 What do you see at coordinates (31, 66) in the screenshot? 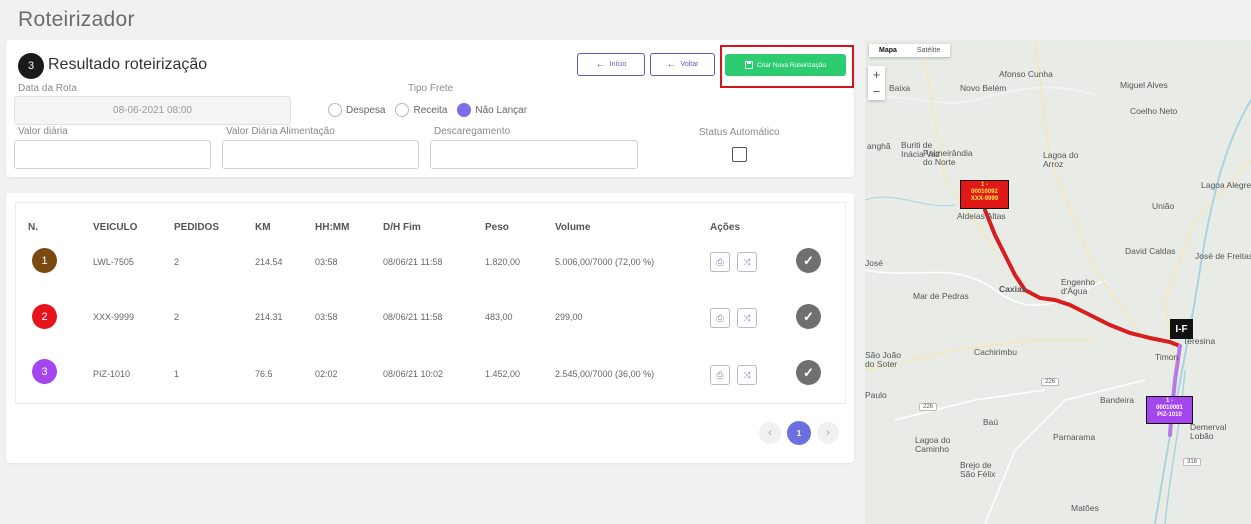
I see `step-number: 3` at bounding box center [31, 66].